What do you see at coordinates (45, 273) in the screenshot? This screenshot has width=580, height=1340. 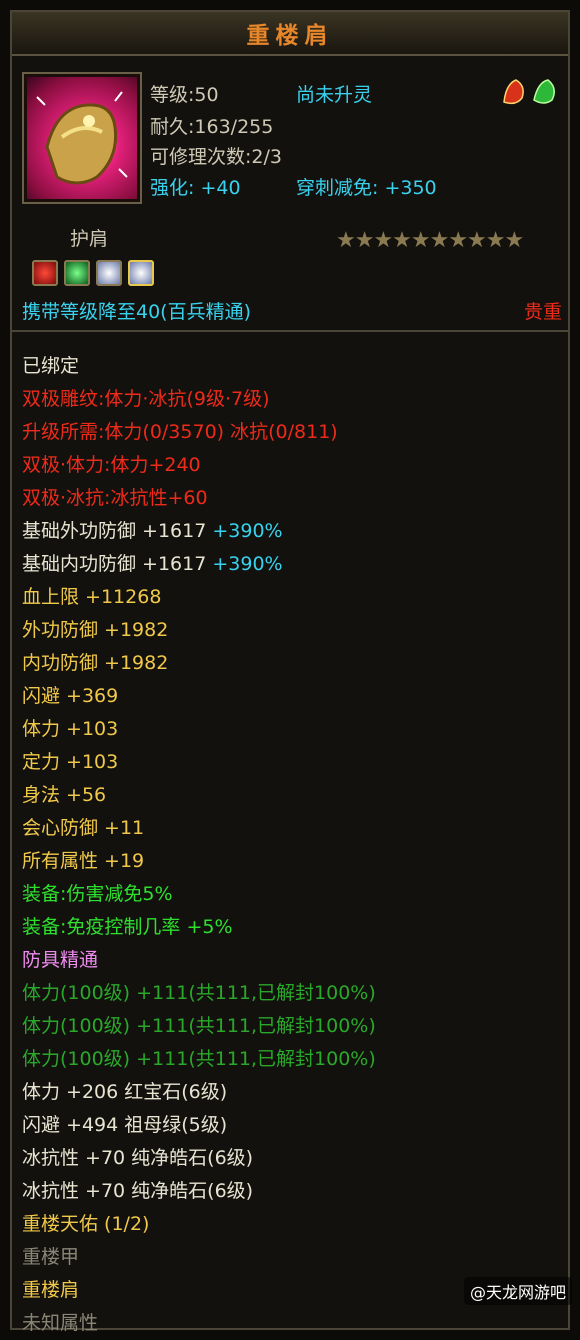 I see `ruby-gem-icon` at bounding box center [45, 273].